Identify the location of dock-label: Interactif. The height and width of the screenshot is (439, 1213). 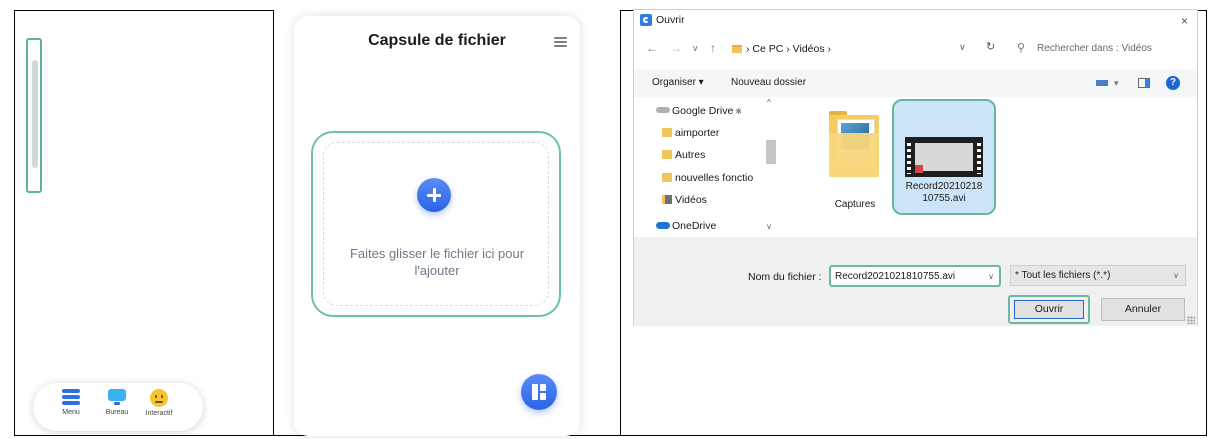
(159, 413).